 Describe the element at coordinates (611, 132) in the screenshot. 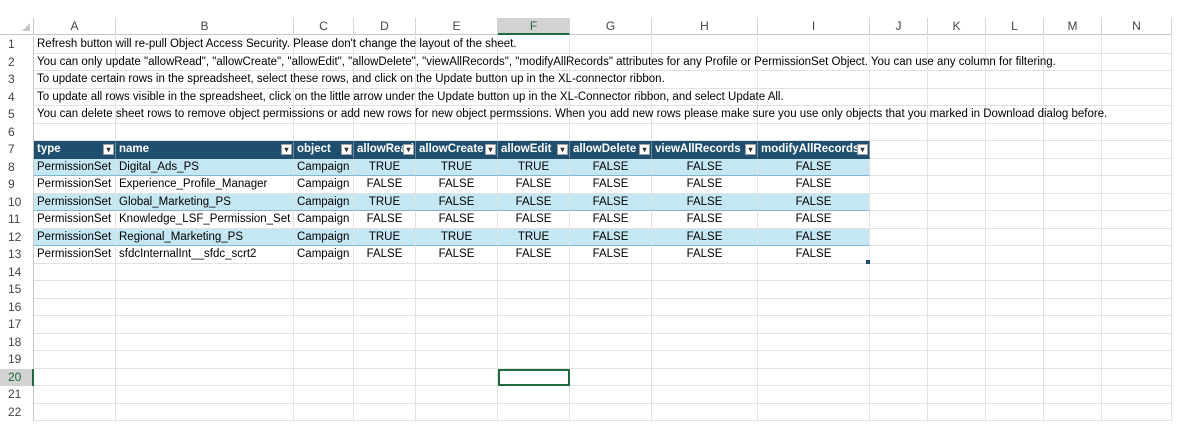

I see `cell-g6` at that location.